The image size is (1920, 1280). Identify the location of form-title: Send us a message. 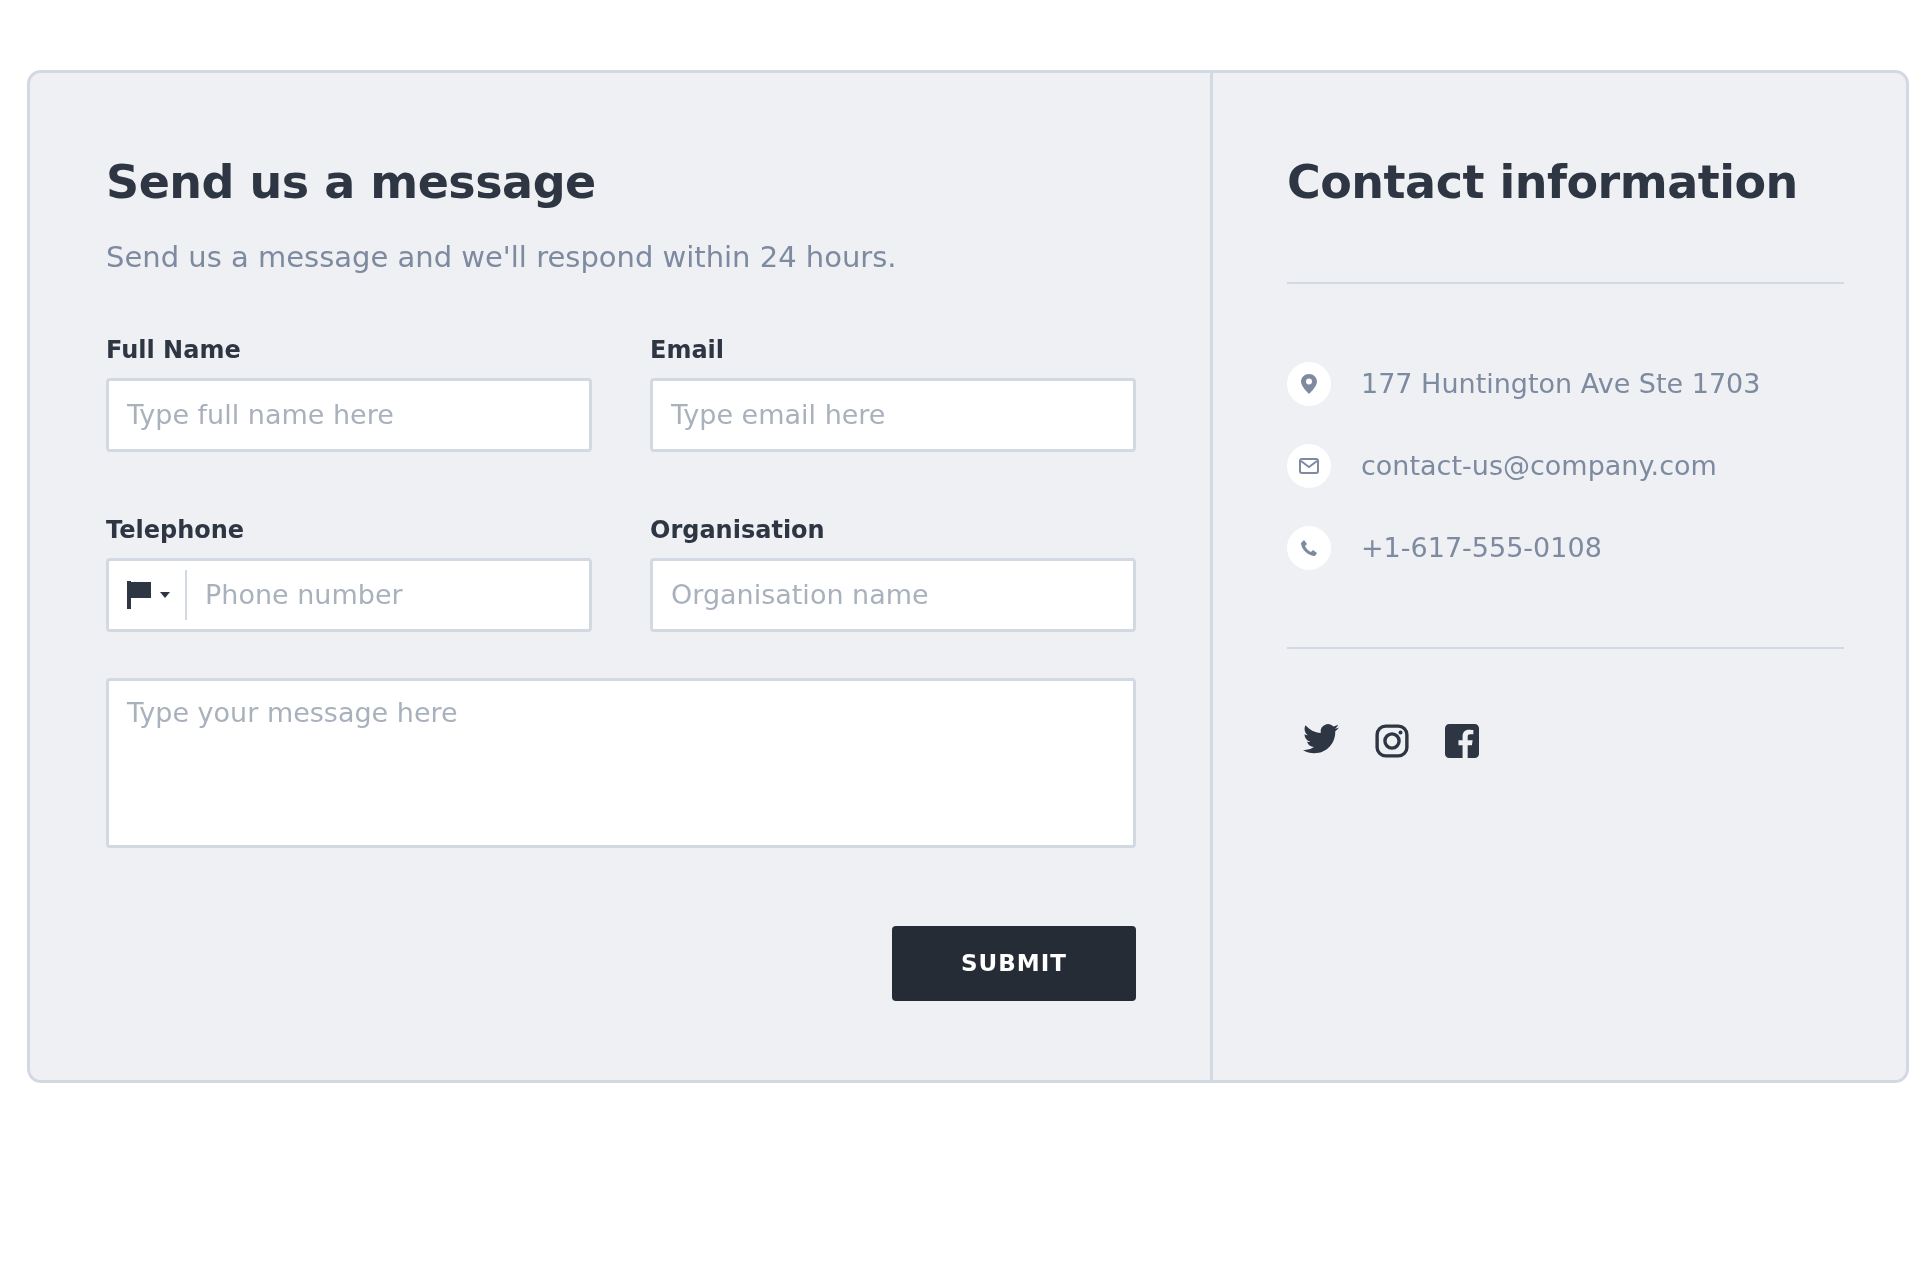
(351, 183).